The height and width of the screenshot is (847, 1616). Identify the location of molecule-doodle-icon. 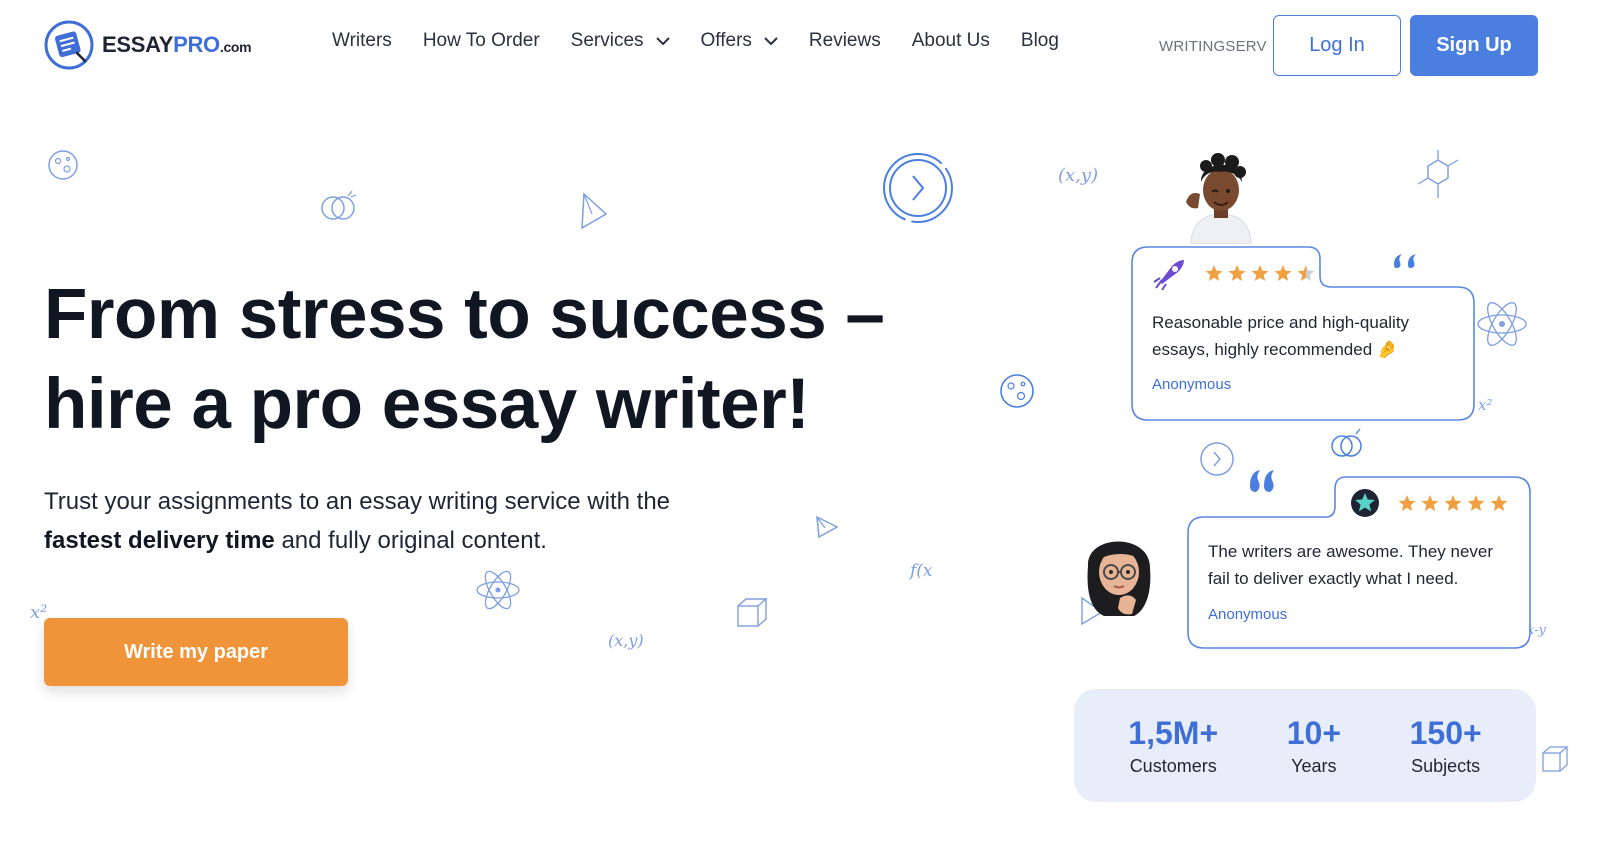
(1438, 176).